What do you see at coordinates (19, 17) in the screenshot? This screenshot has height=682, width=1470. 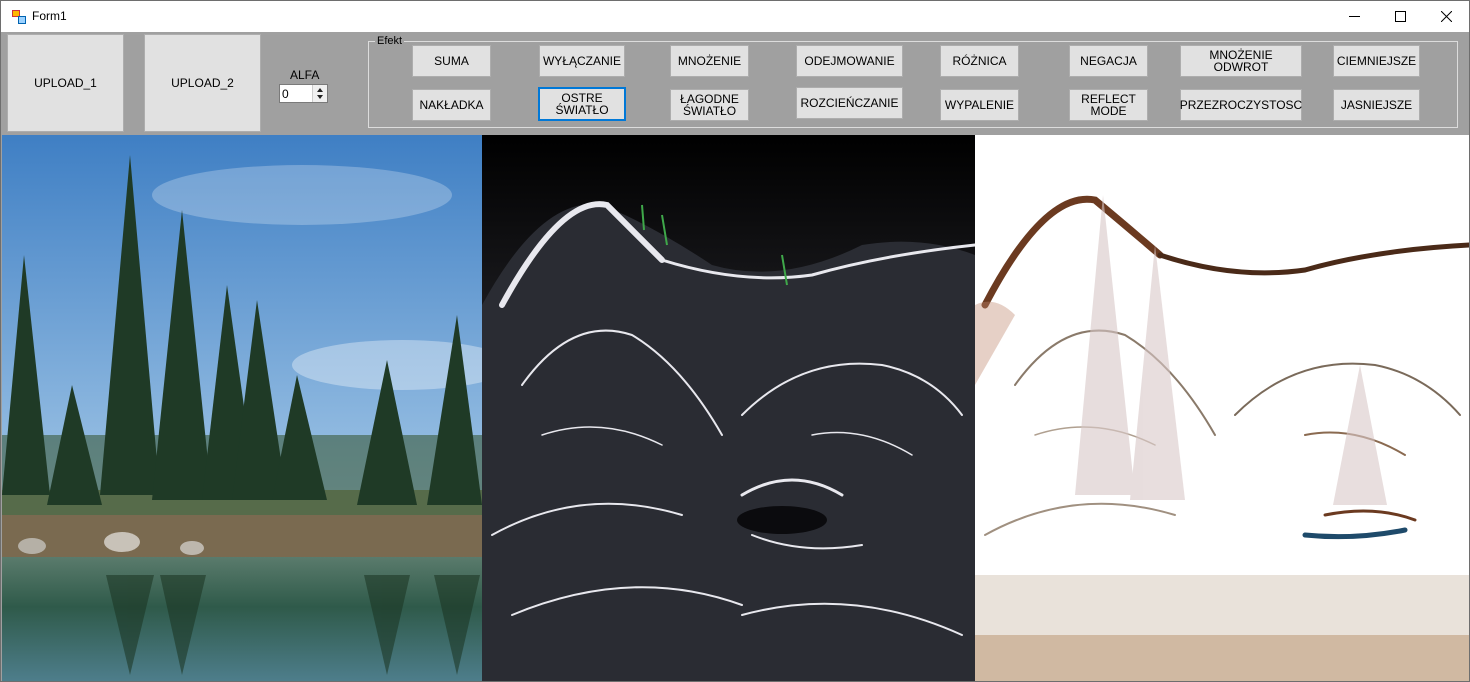 I see `app-icon` at bounding box center [19, 17].